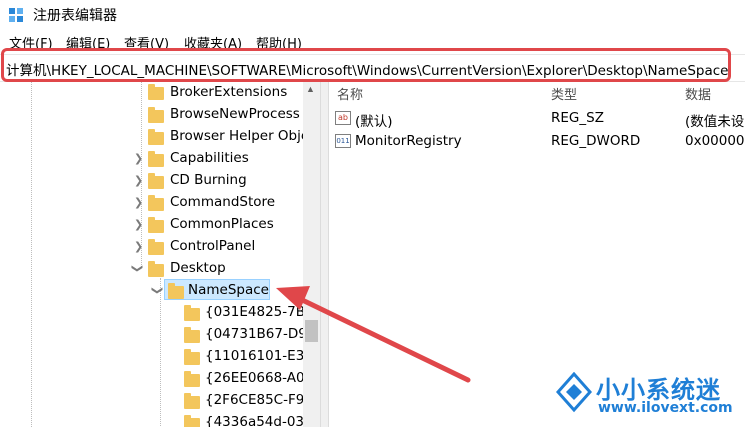 This screenshot has width=745, height=427. What do you see at coordinates (279, 41) in the screenshot?
I see `menu-help: 帮助(H)` at bounding box center [279, 41].